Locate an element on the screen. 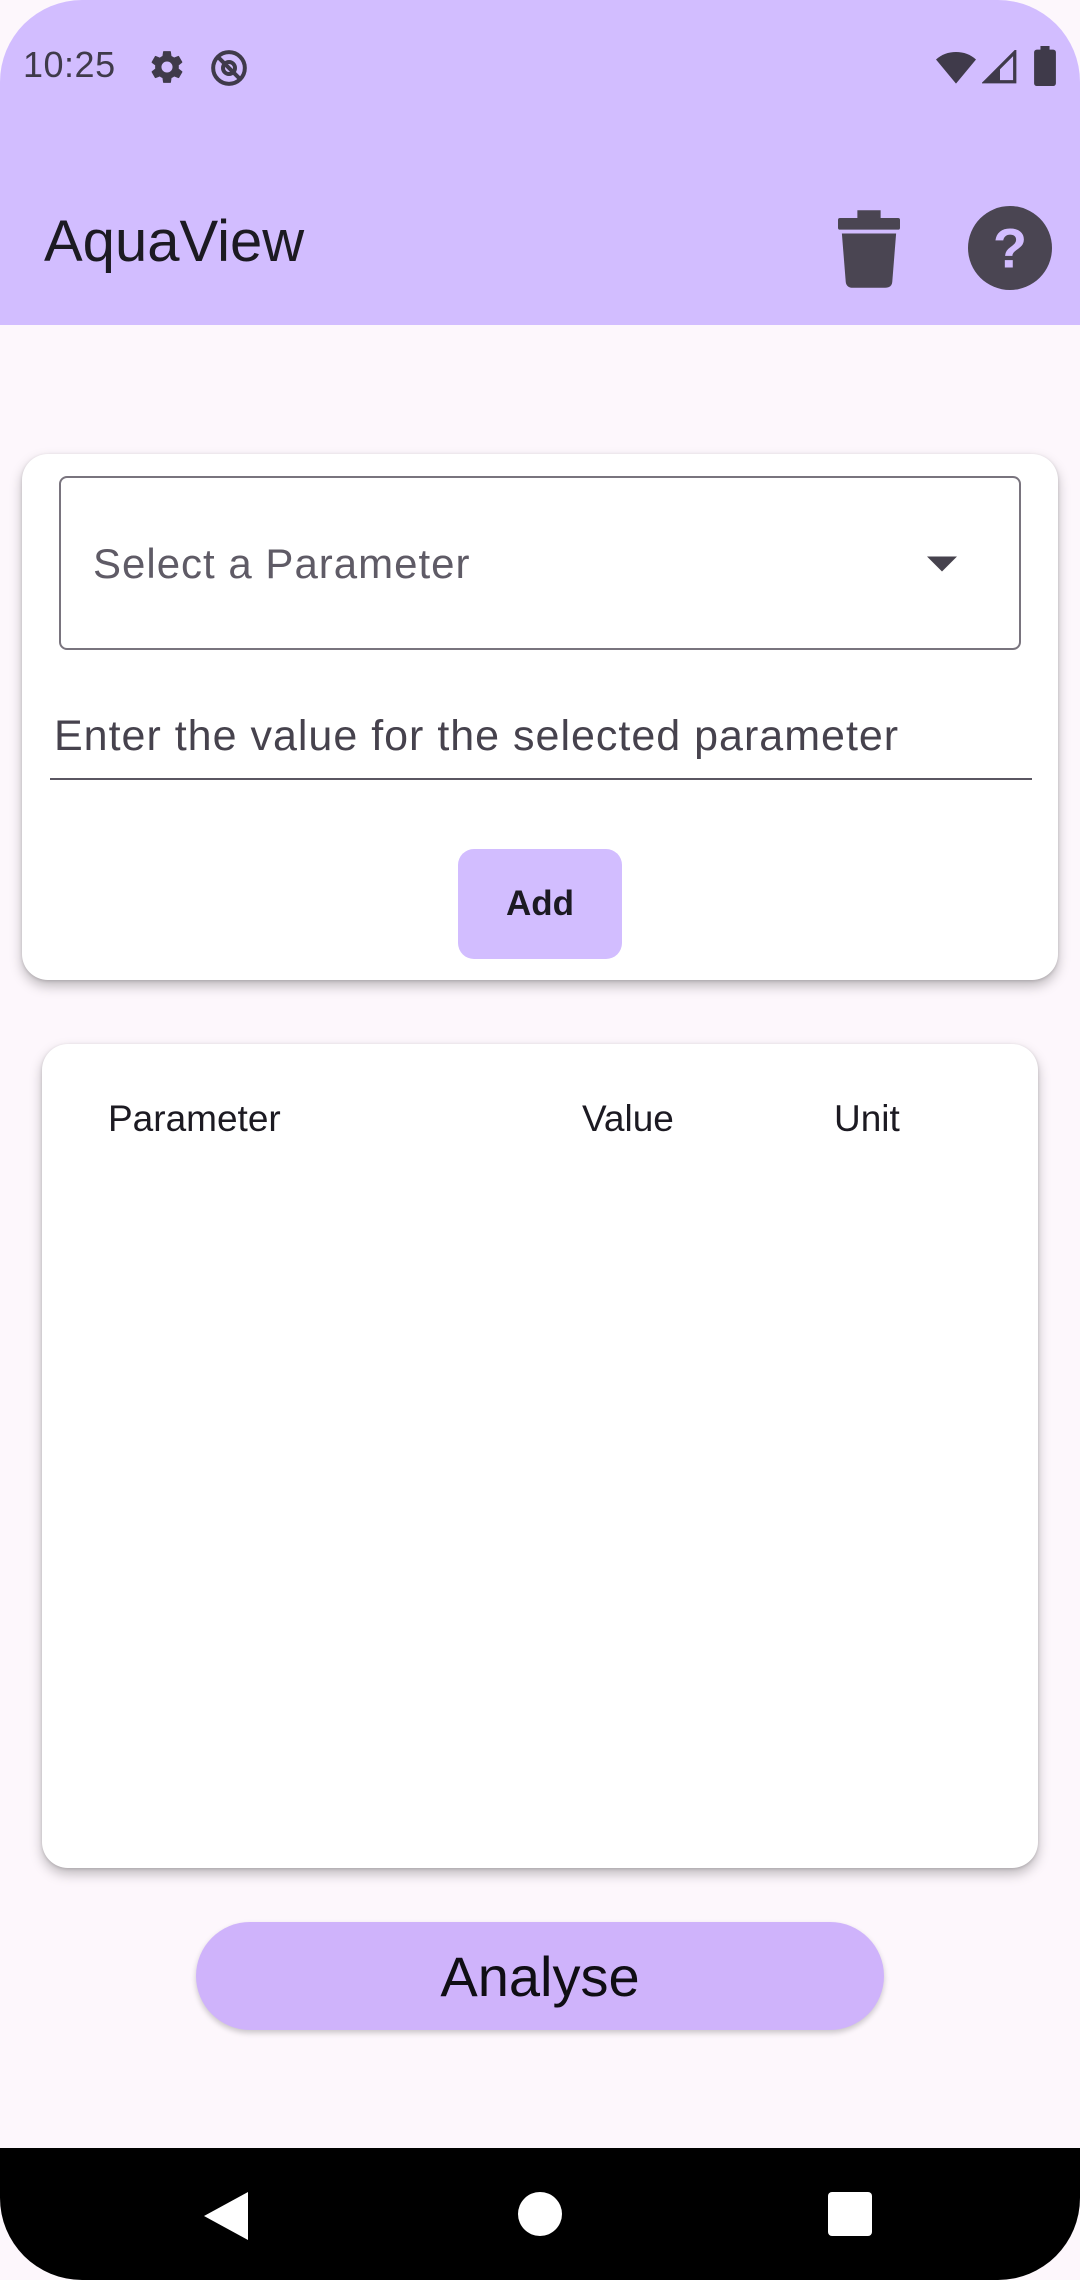 The image size is (1080, 2280). parameter-dropdown: Select a Parameter is located at coordinates (540, 563).